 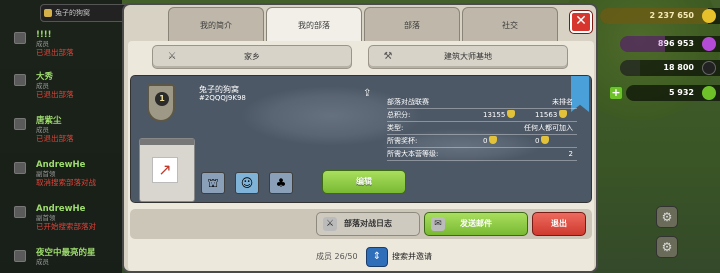 I want to click on info-label: 总积分:, so click(x=399, y=115).